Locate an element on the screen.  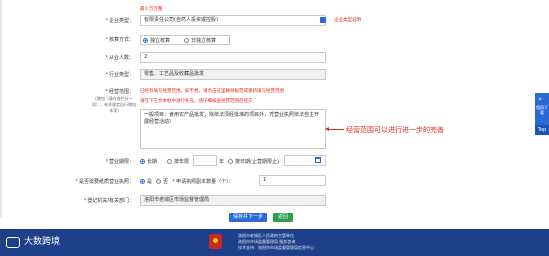
employees-input: 2 is located at coordinates (233, 57).